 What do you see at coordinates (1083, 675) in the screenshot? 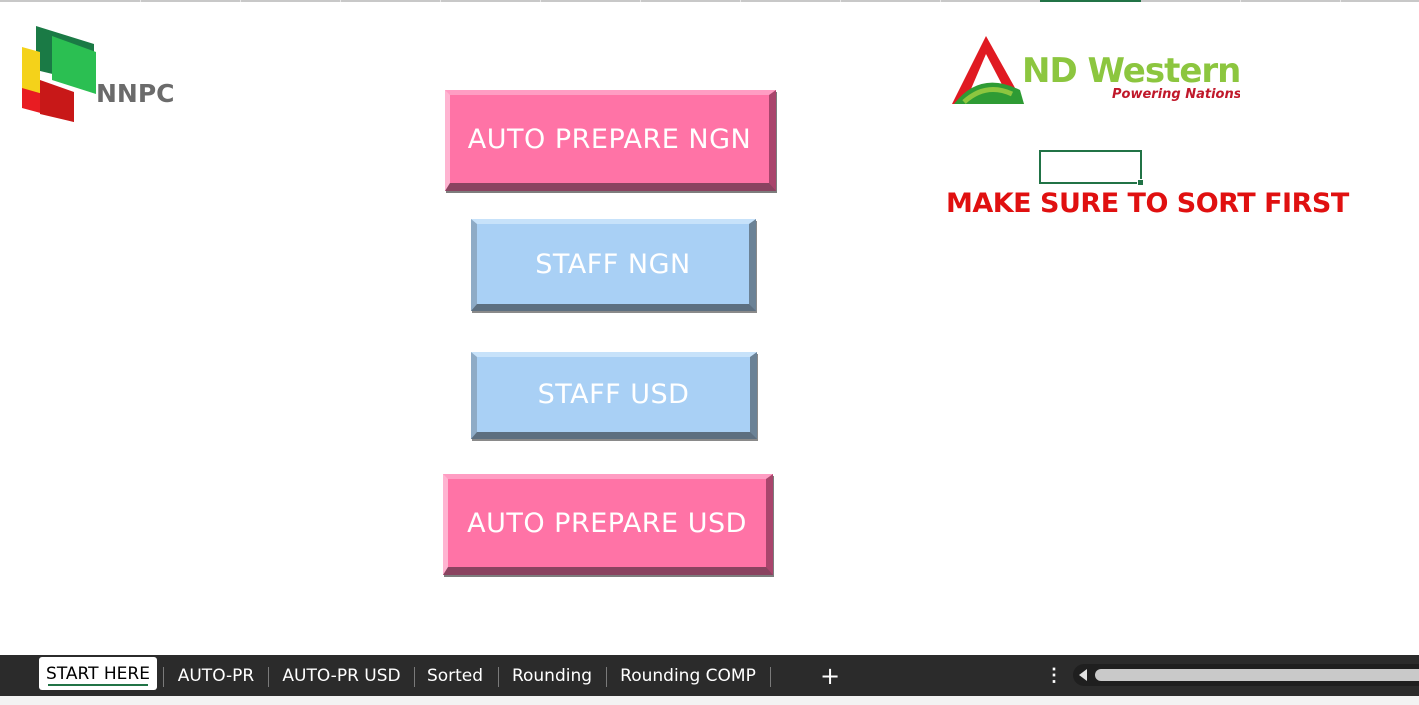
I see `scroll-left-icon` at bounding box center [1083, 675].